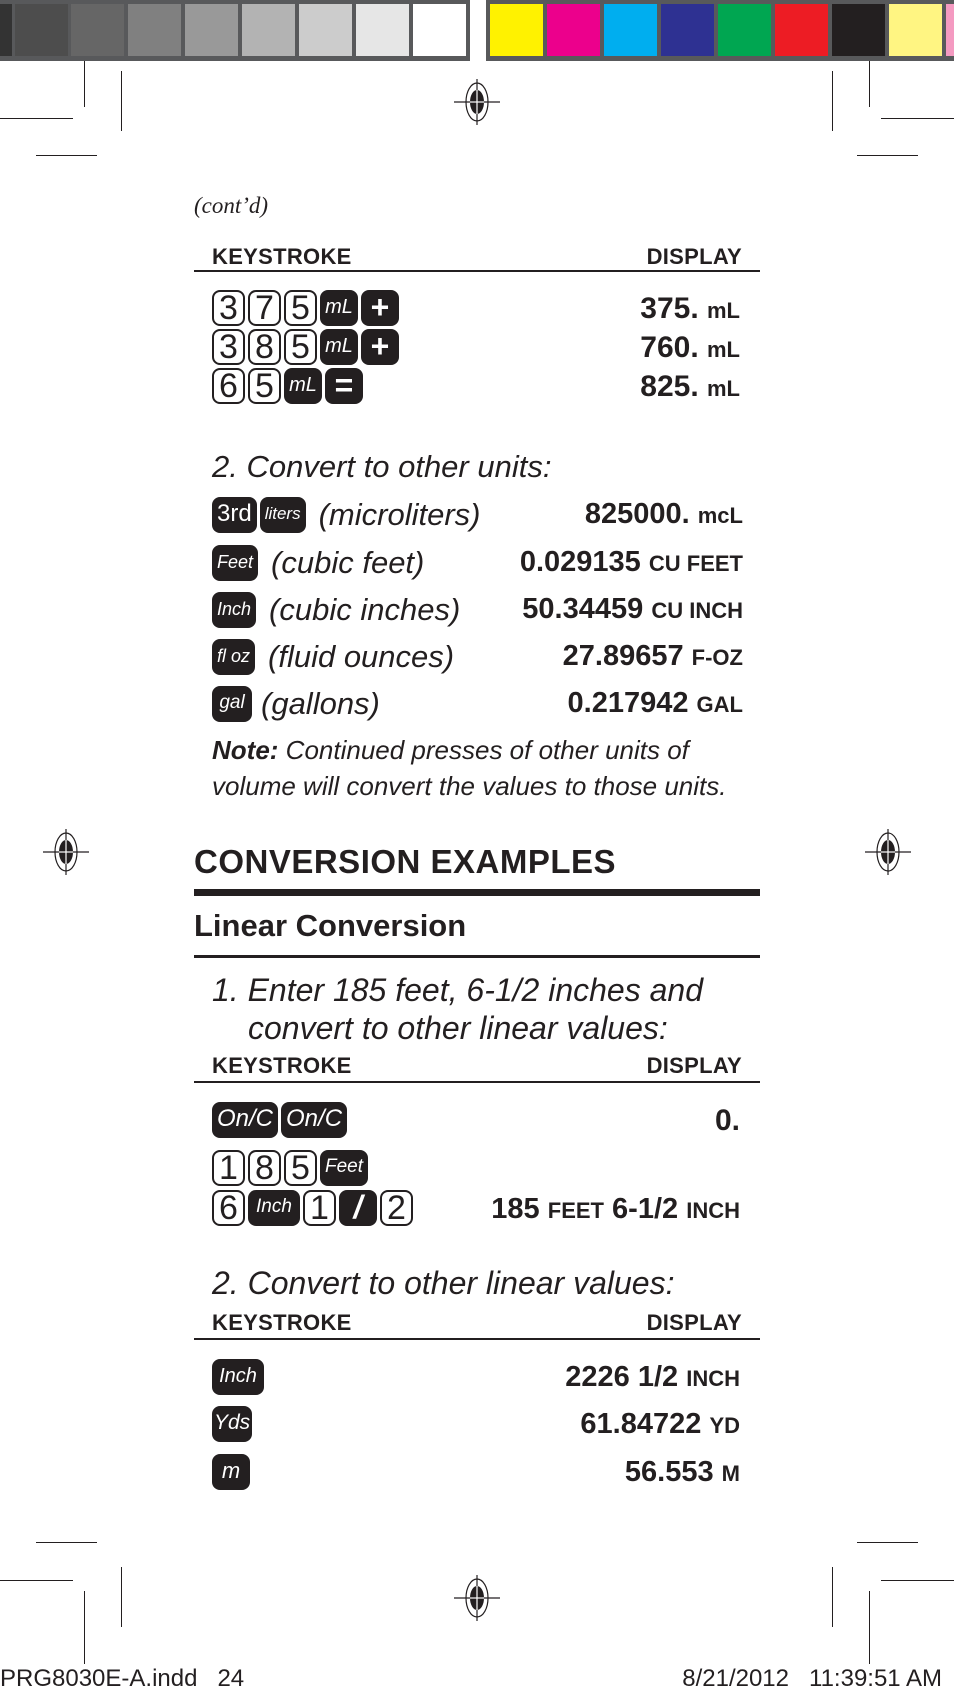 The width and height of the screenshot is (954, 1702). What do you see at coordinates (622, 1377) in the screenshot?
I see `display-number: 2226 1/2` at bounding box center [622, 1377].